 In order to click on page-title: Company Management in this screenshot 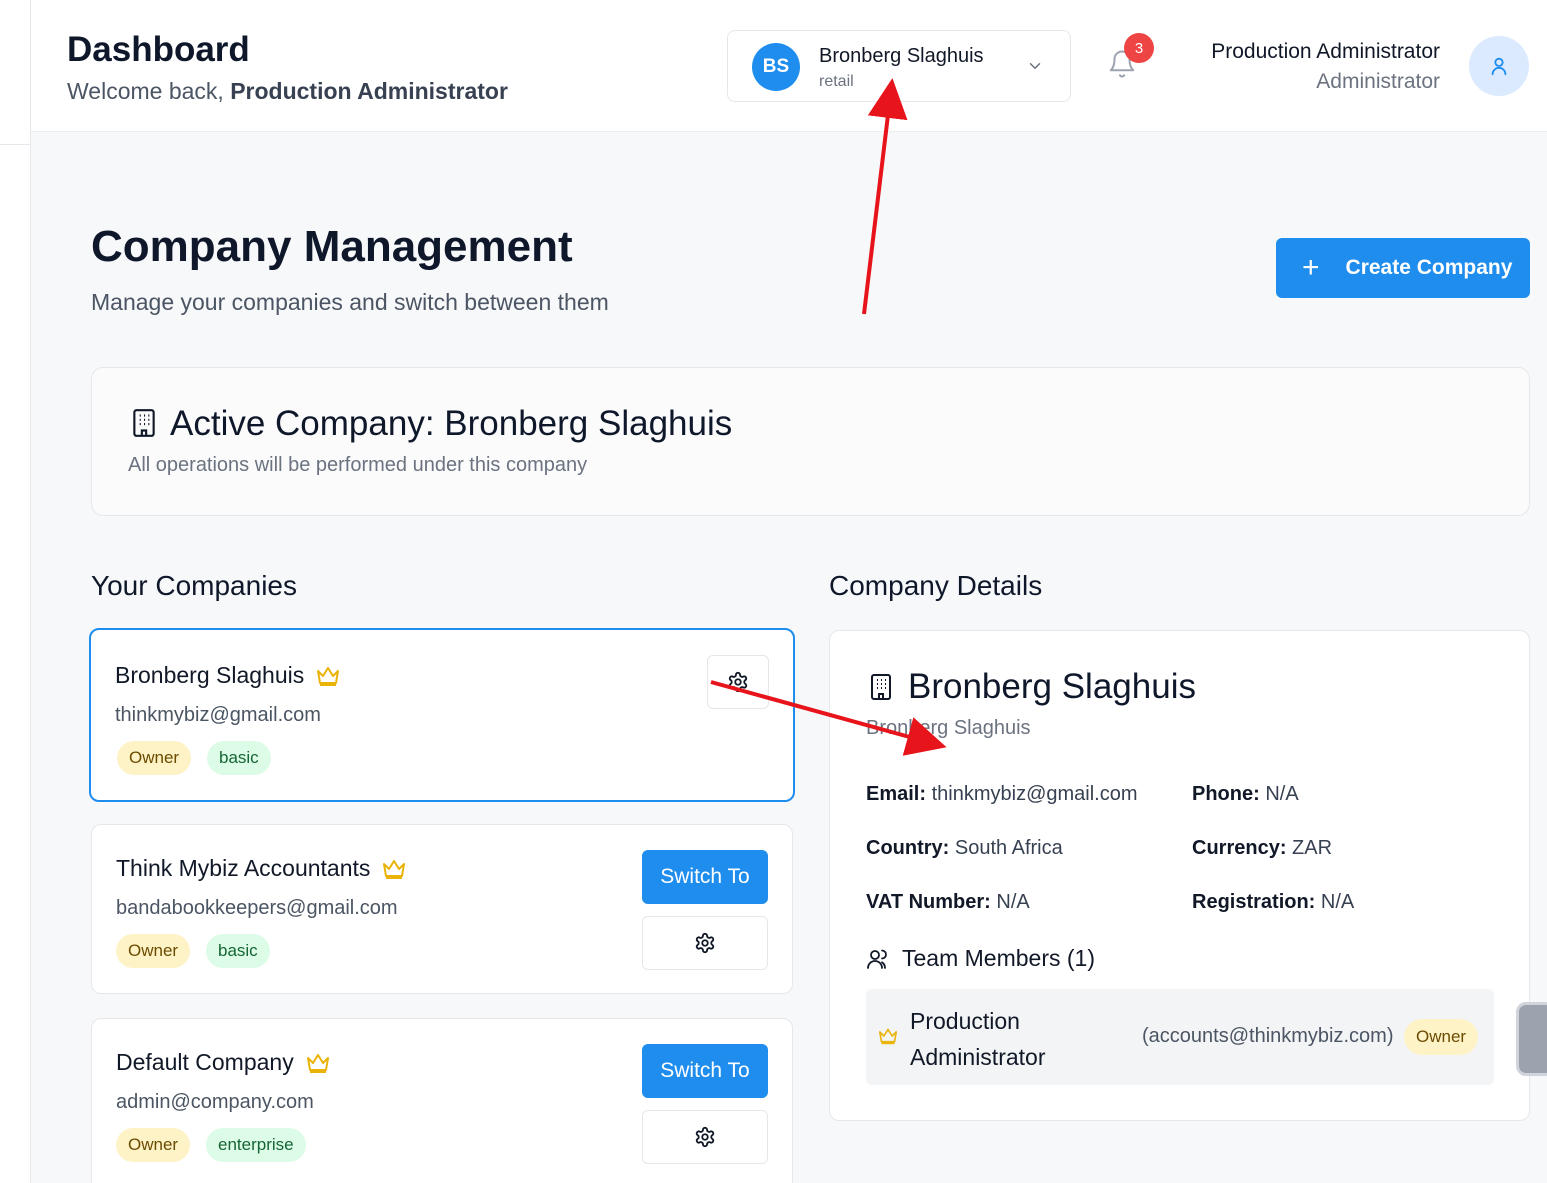, I will do `click(332, 246)`.